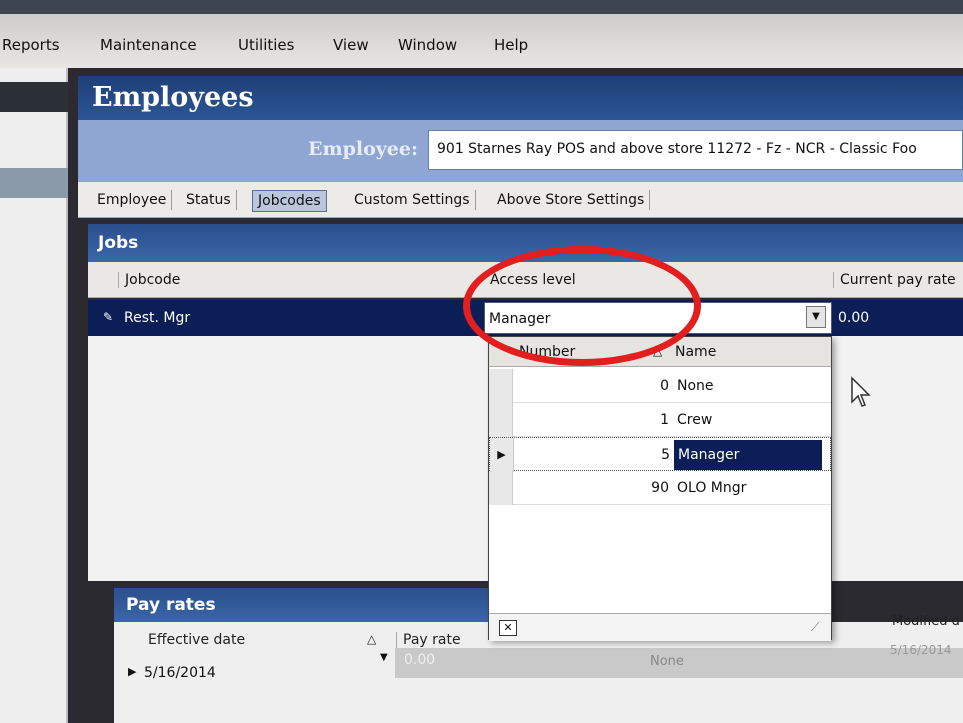 The height and width of the screenshot is (723, 963). I want to click on list-item: 90 OLO Mngr, so click(660, 488).